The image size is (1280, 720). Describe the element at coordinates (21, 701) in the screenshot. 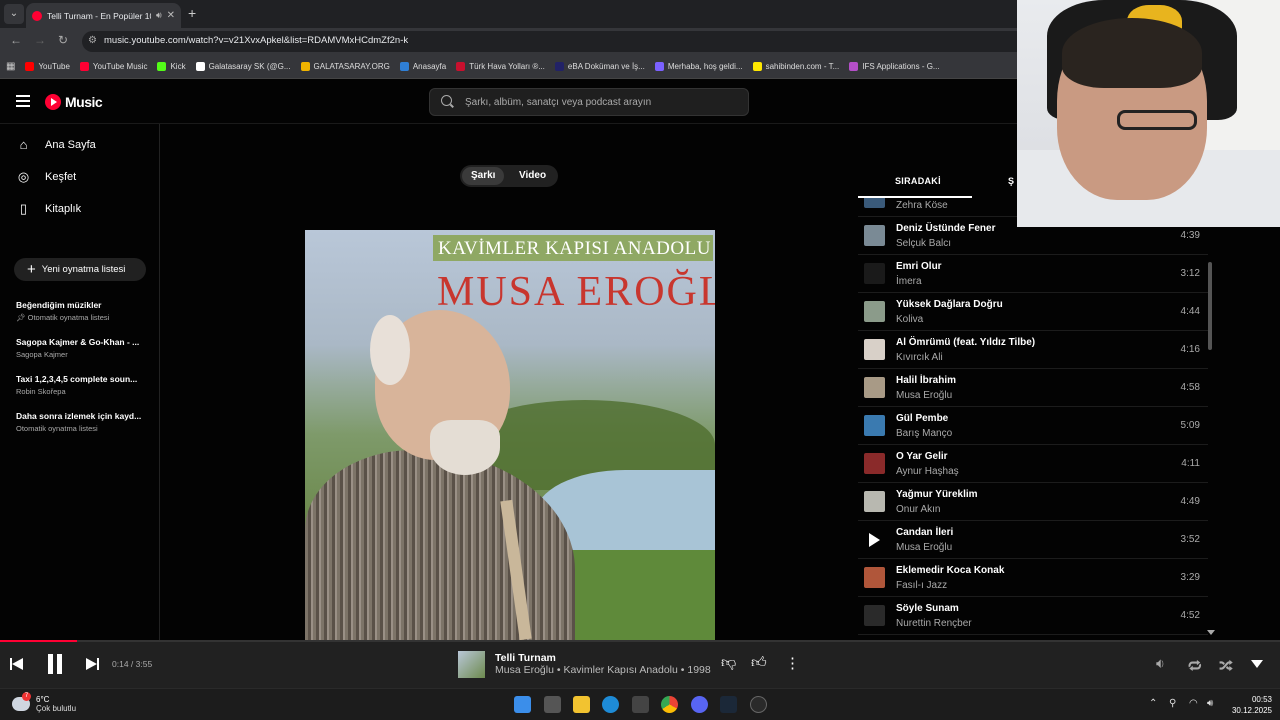

I see `cloud-icon: 7` at that location.